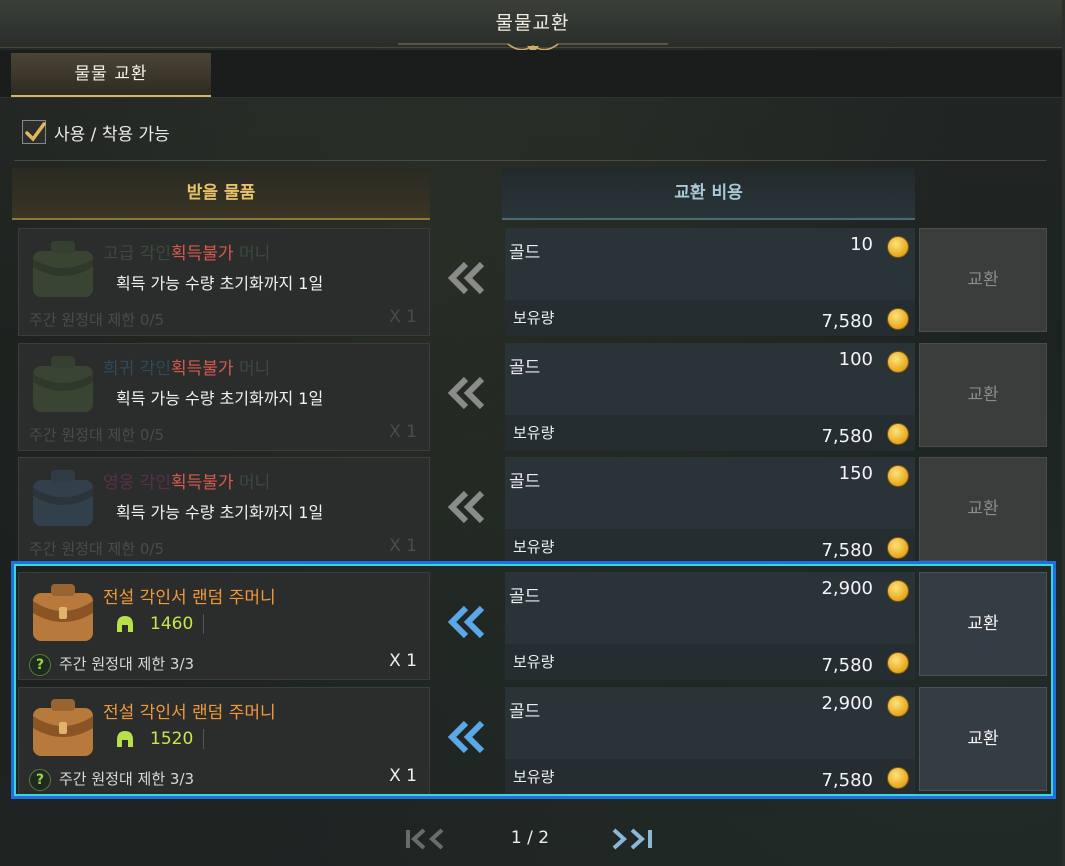  Describe the element at coordinates (633, 839) in the screenshot. I see `last-page-icon` at that location.